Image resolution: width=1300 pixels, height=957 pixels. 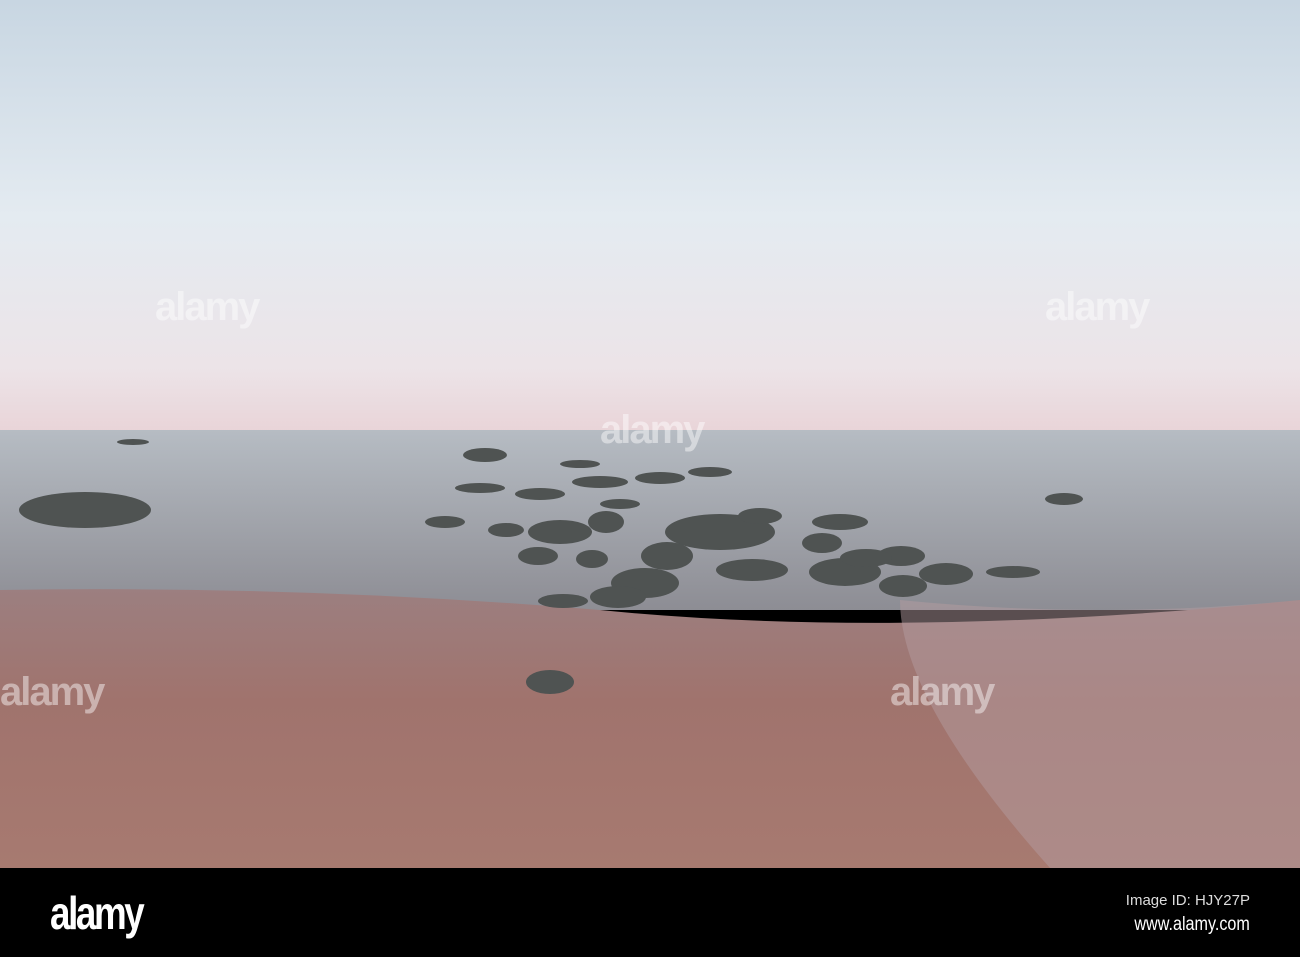 I want to click on image-id: Image ID: HJY27P, so click(x=1187, y=900).